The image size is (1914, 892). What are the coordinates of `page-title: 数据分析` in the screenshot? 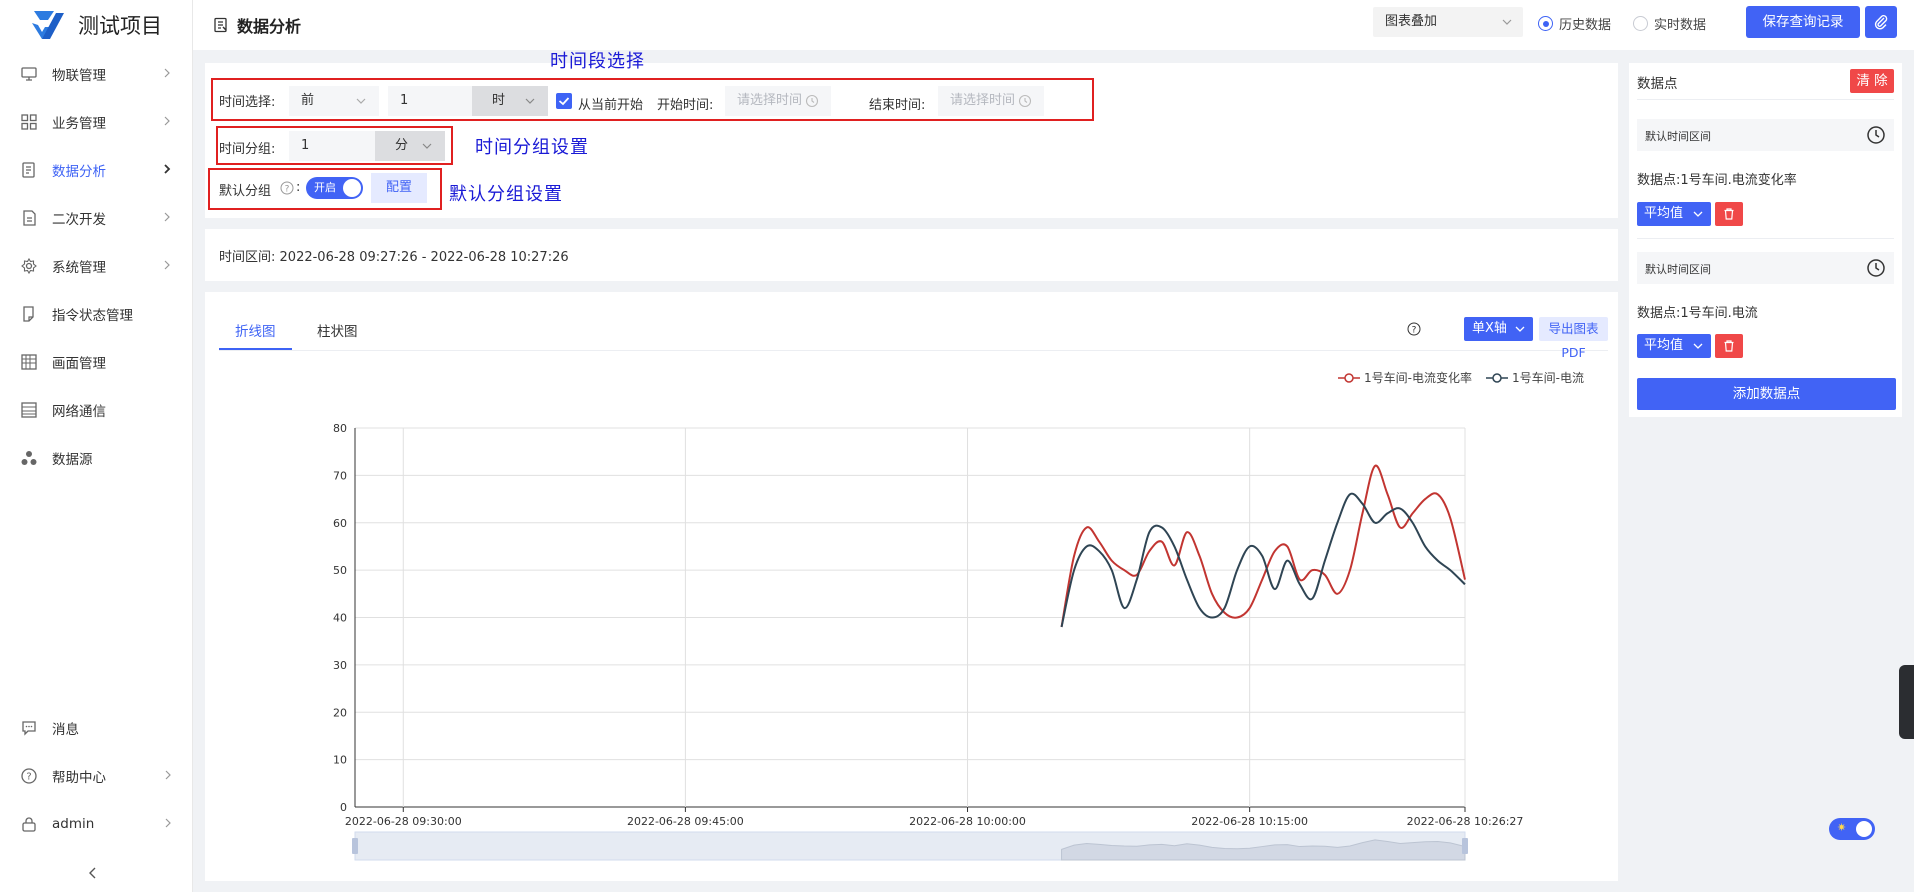 It's located at (257, 25).